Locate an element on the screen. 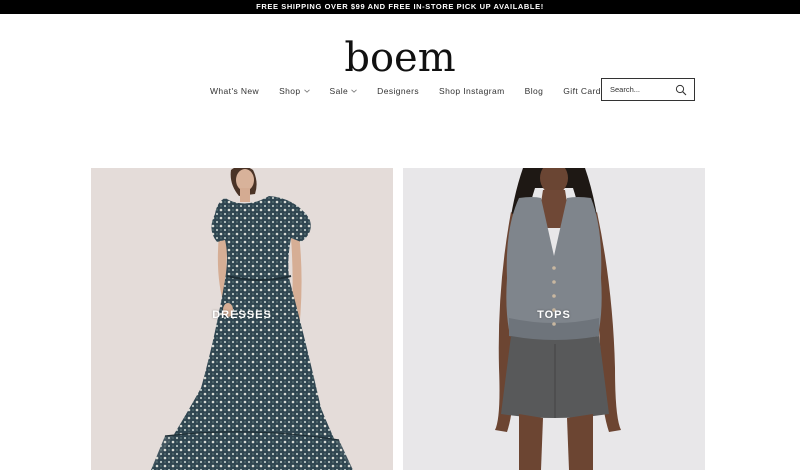 The height and width of the screenshot is (470, 800). nav-item-shop-instagram: Shop Instagram is located at coordinates (472, 91).